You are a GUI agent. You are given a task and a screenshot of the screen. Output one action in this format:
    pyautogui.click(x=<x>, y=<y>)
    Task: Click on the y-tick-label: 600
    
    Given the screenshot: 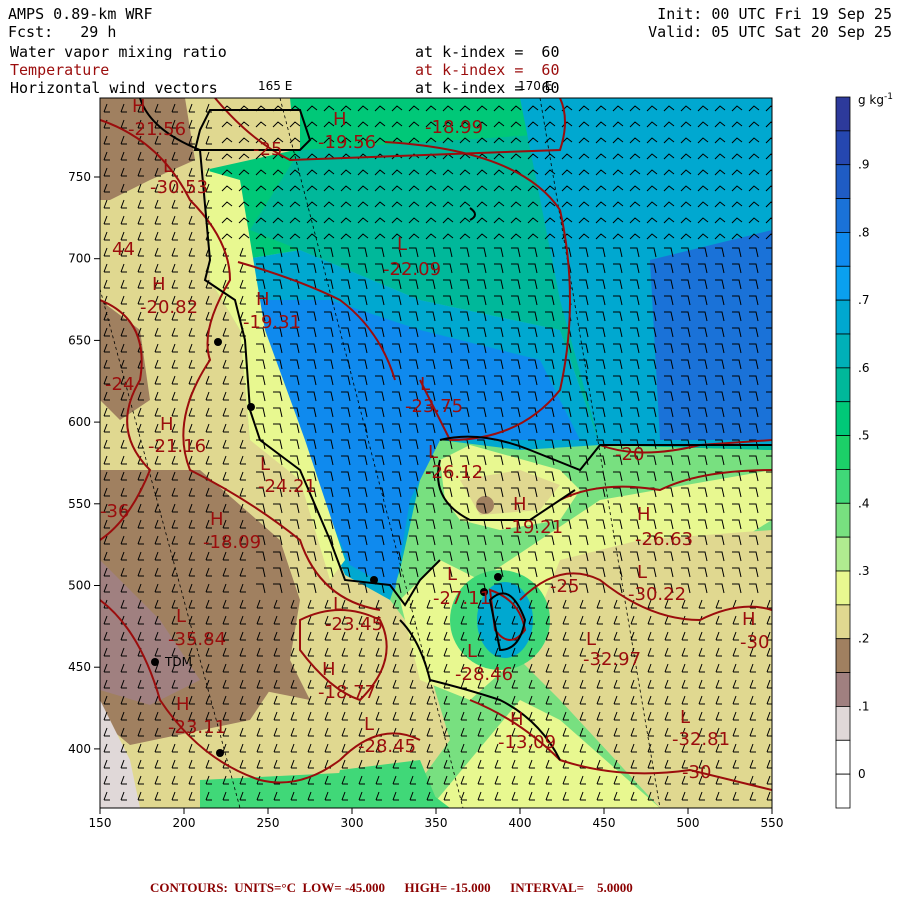 What is the action you would take?
    pyautogui.click(x=79, y=422)
    